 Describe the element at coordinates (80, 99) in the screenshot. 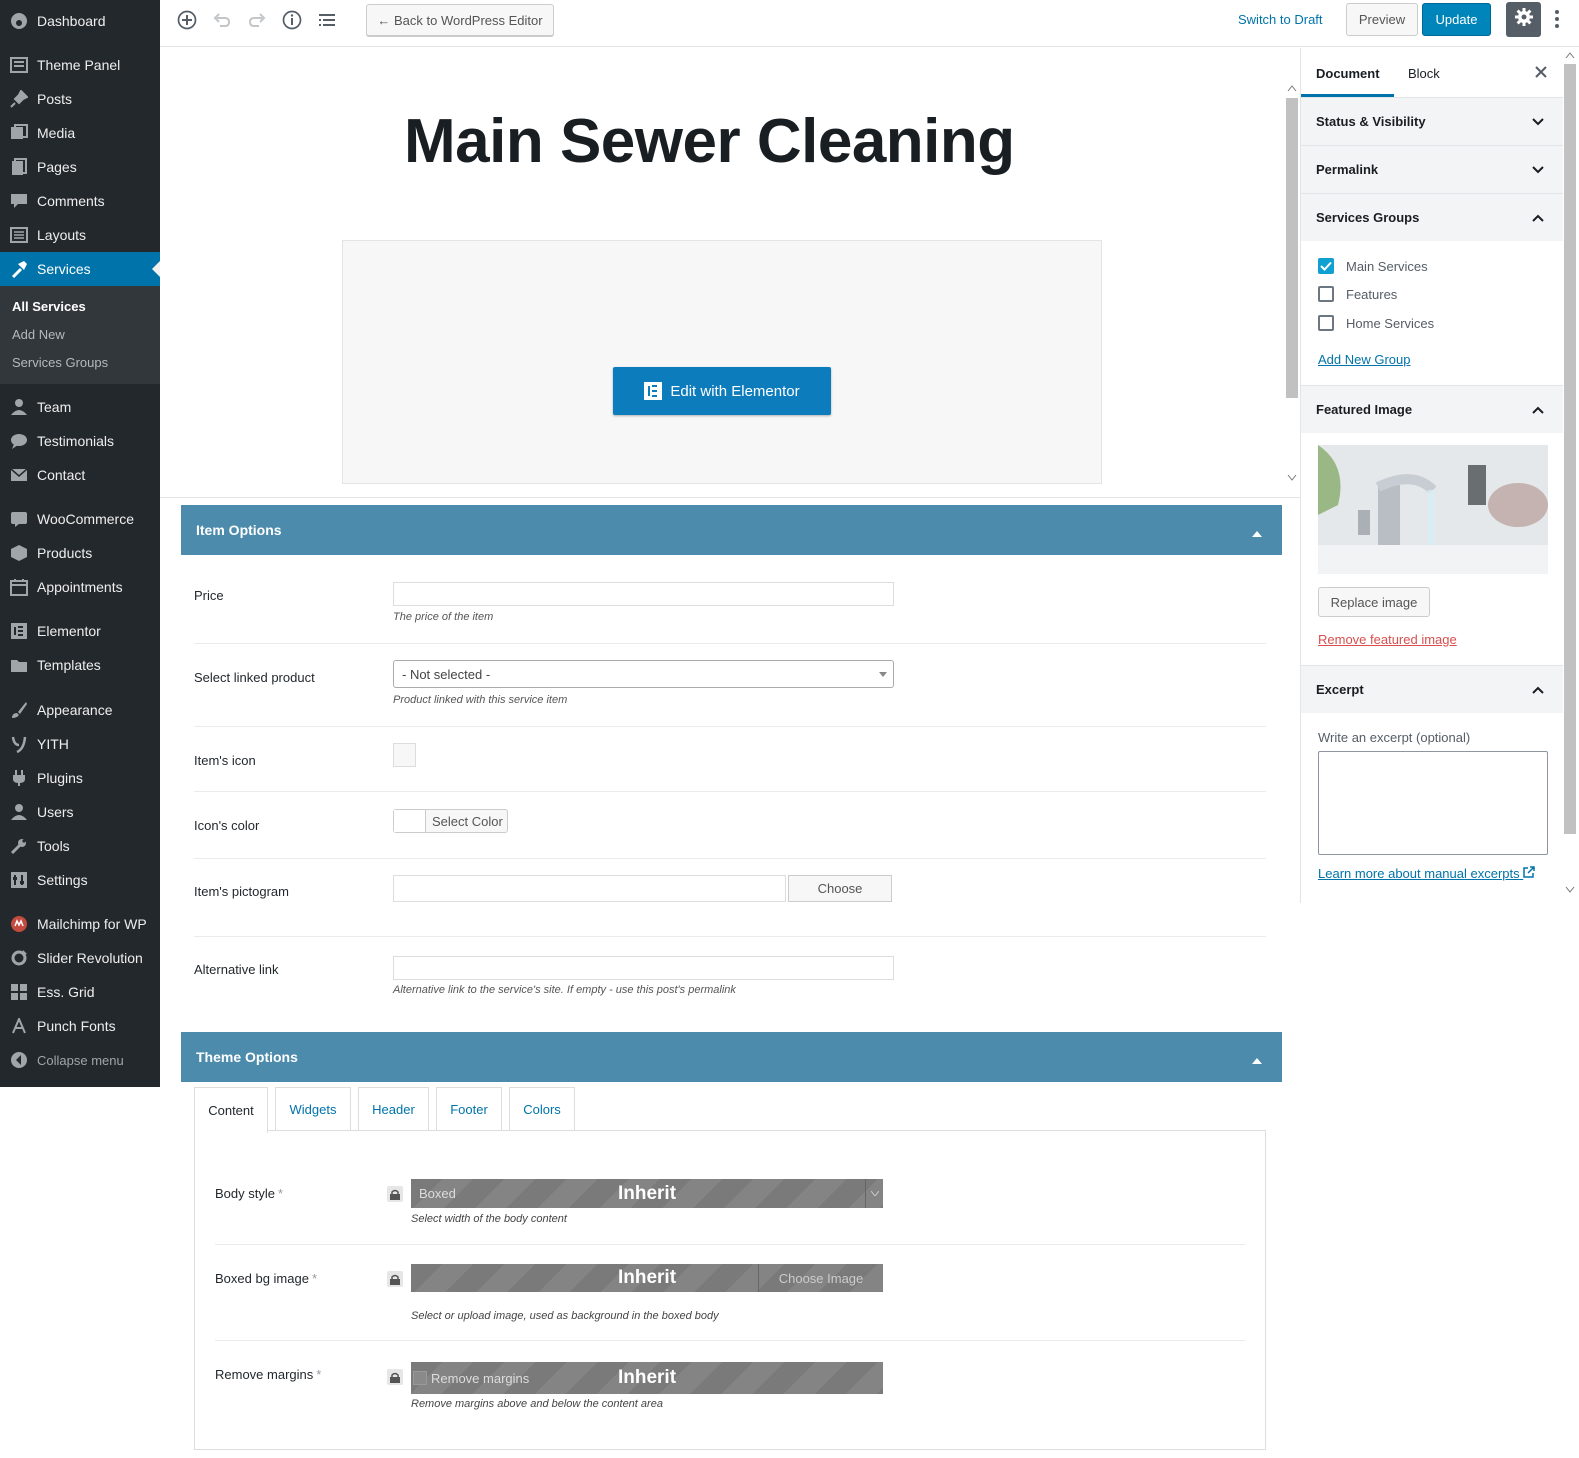

I see `menu-posts: Posts` at that location.